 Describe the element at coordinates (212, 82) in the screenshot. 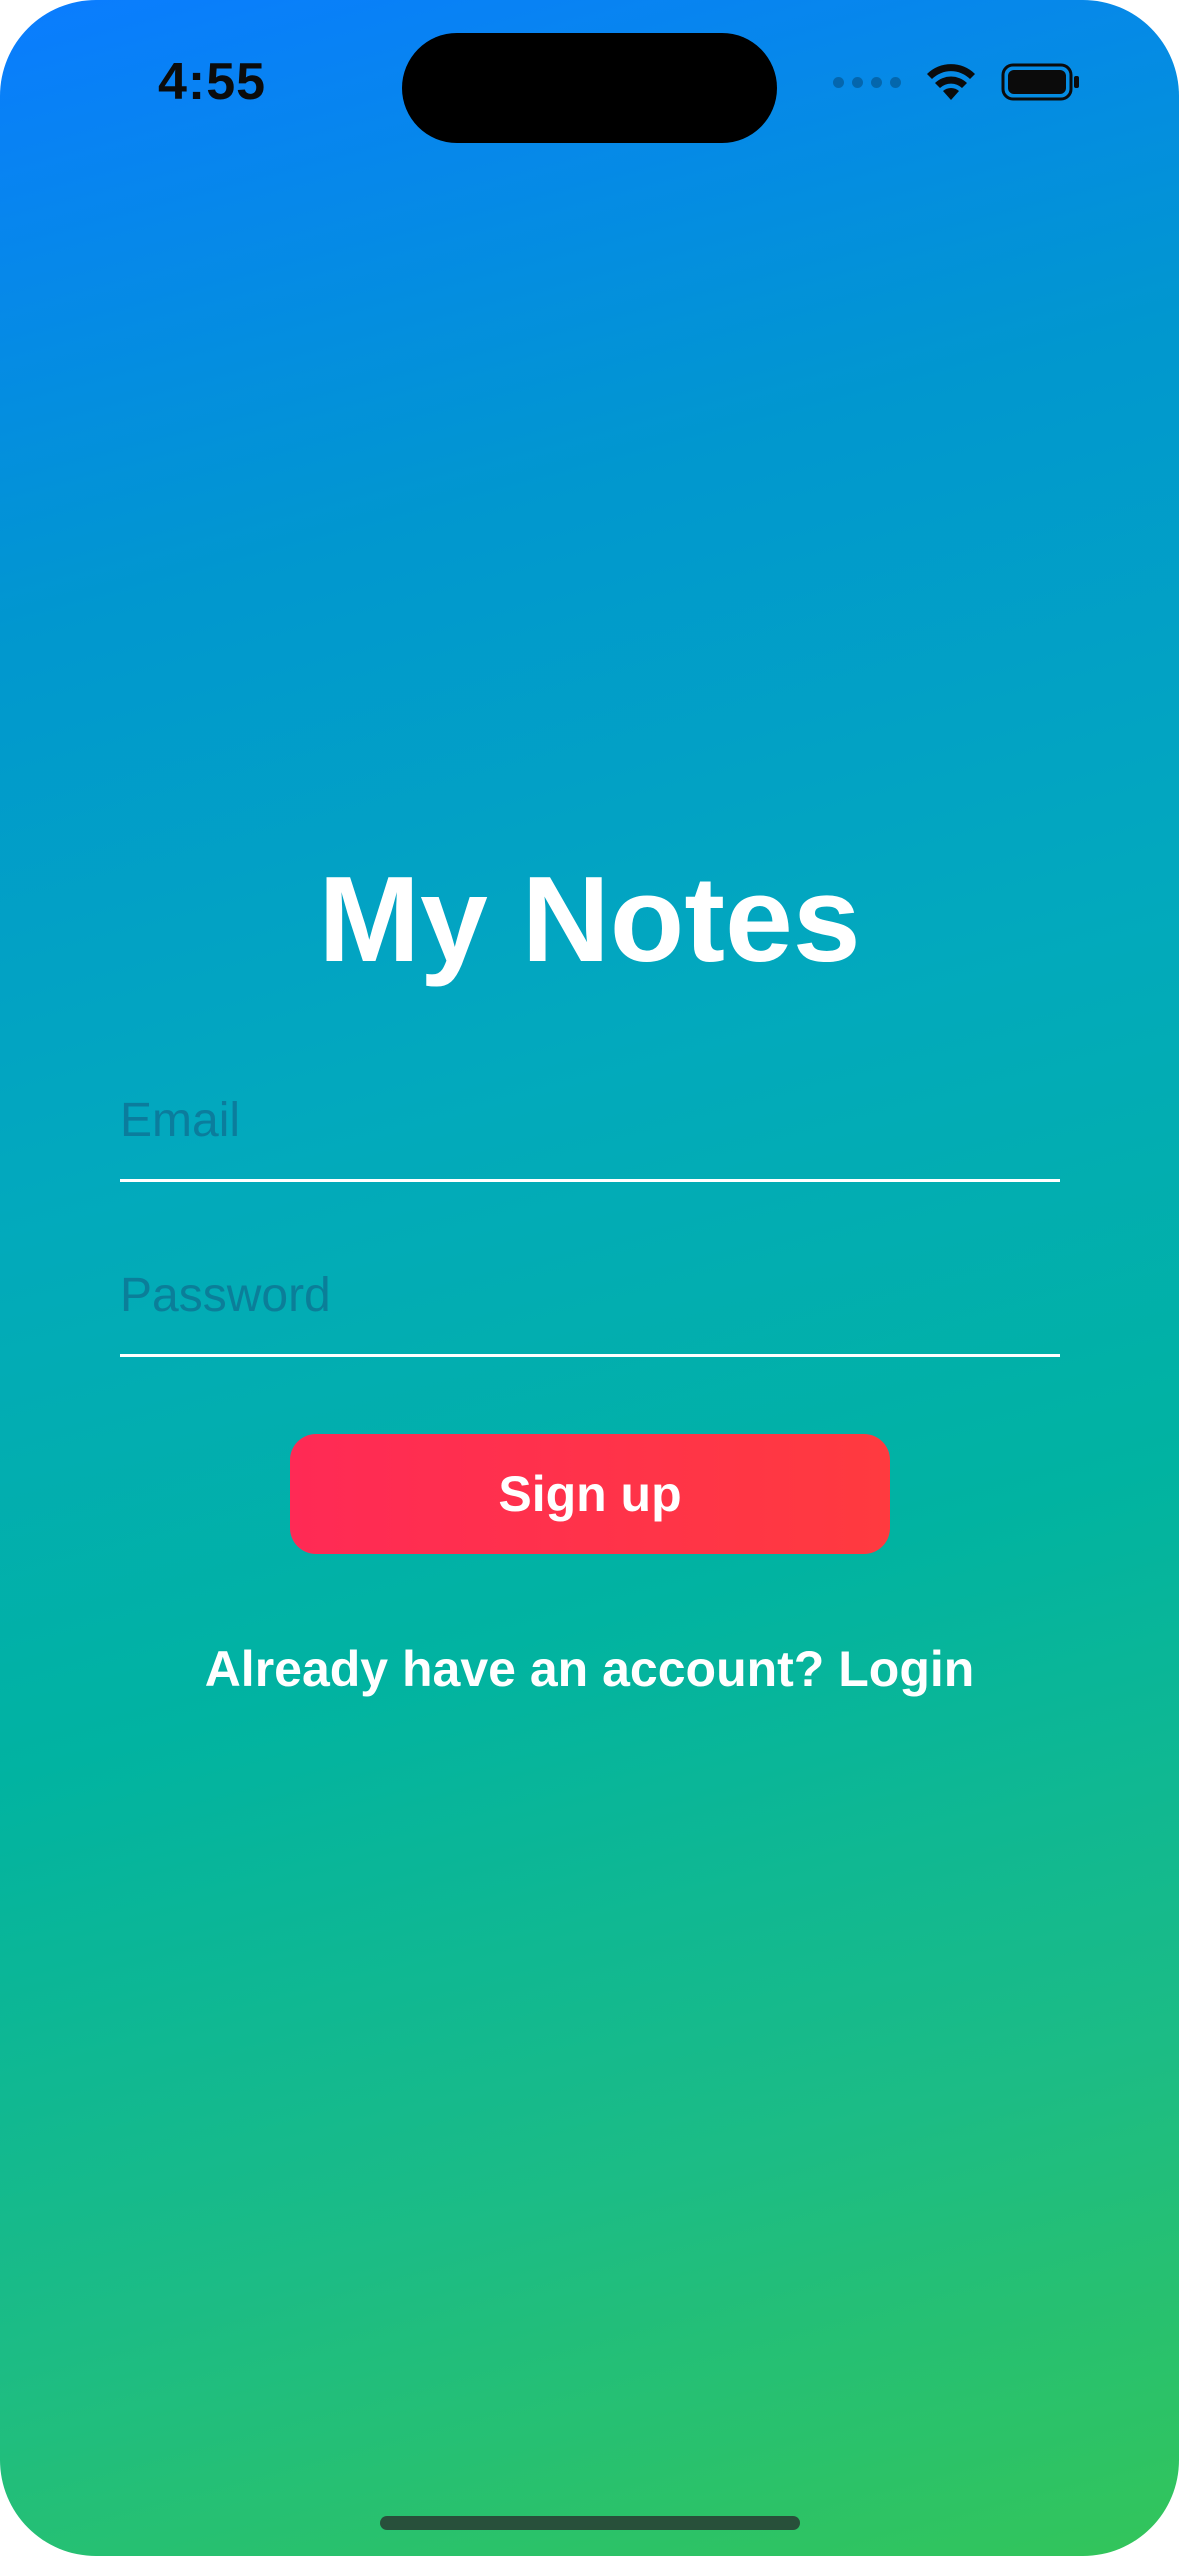

I see `status-time: 4:55` at that location.